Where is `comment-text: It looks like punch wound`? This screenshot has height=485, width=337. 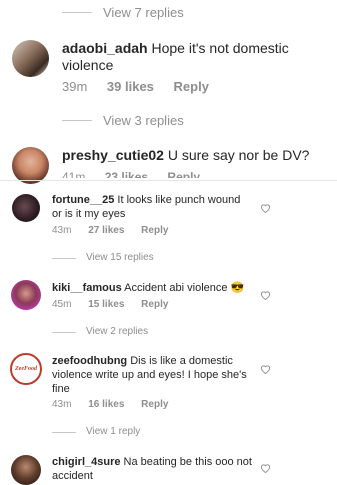
comment-text: It looks like punch wound is located at coordinates (179, 200).